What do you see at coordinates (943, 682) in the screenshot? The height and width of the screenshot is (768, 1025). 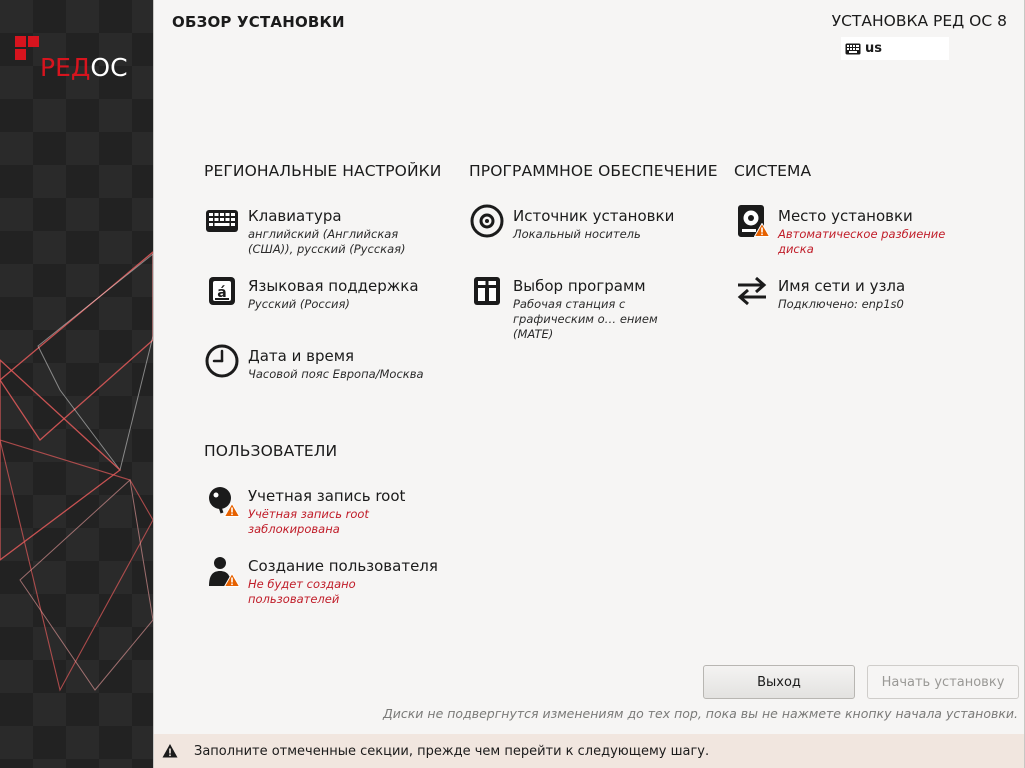 I see `begin-installation-button: Начать установку` at bounding box center [943, 682].